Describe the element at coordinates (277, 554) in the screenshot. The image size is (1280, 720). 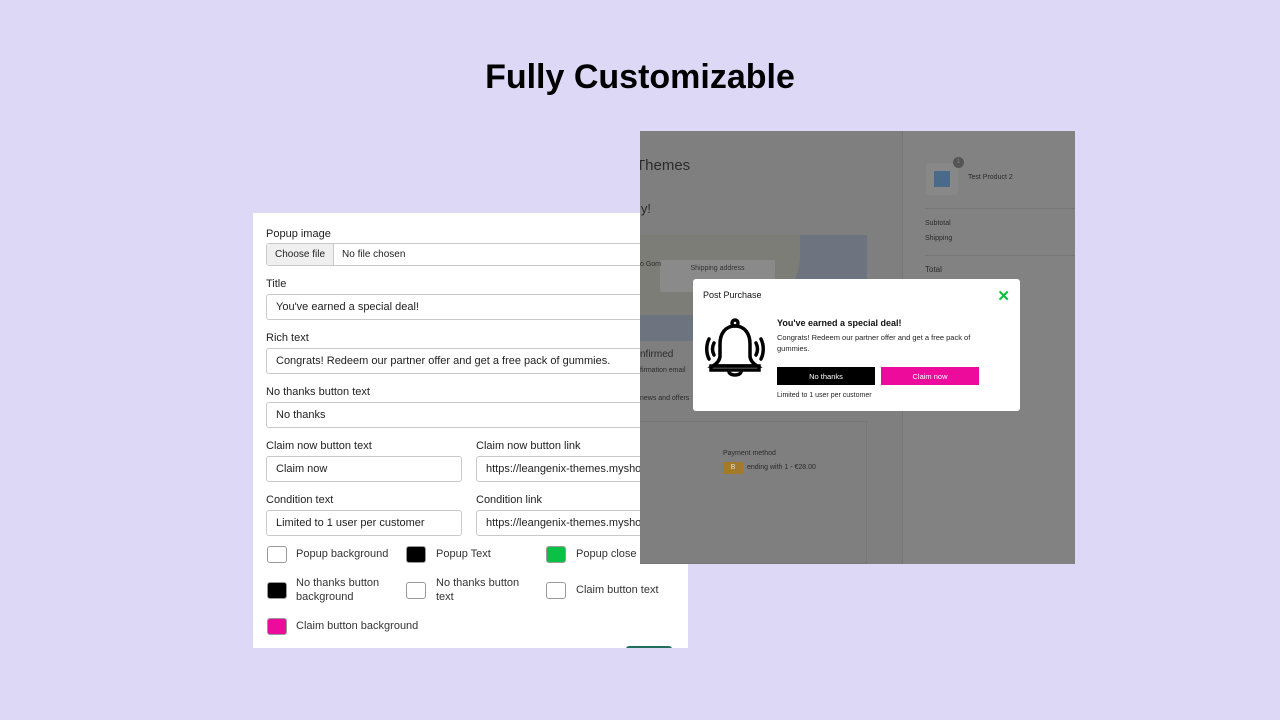
I see `popup-background-swatch` at that location.